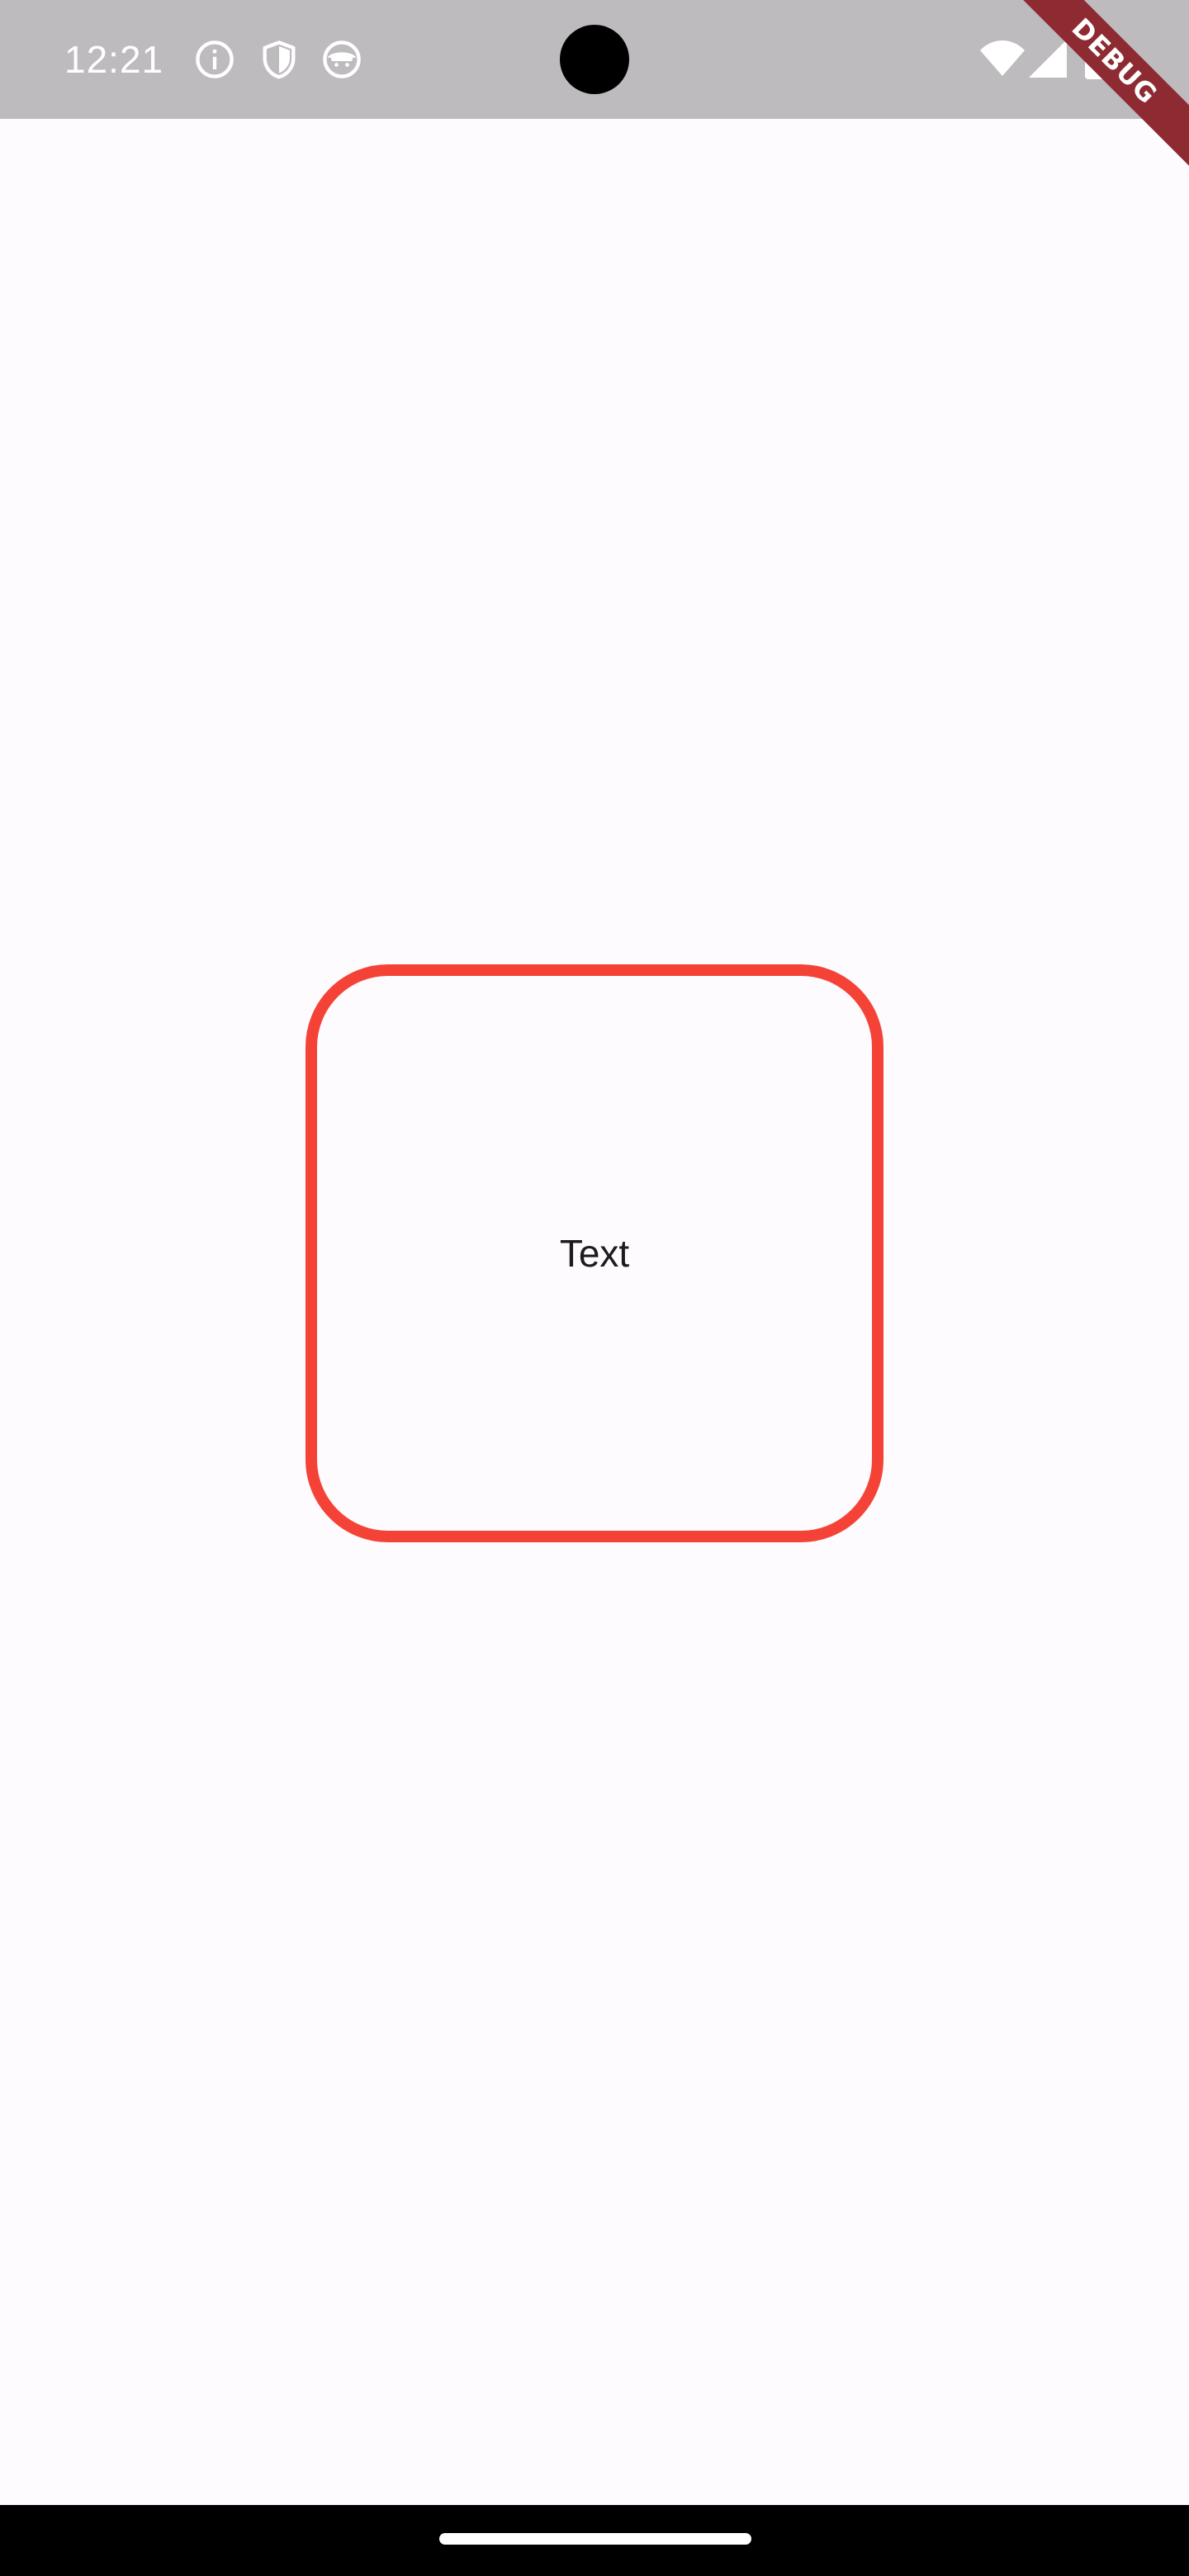  I want to click on face-icon, so click(341, 59).